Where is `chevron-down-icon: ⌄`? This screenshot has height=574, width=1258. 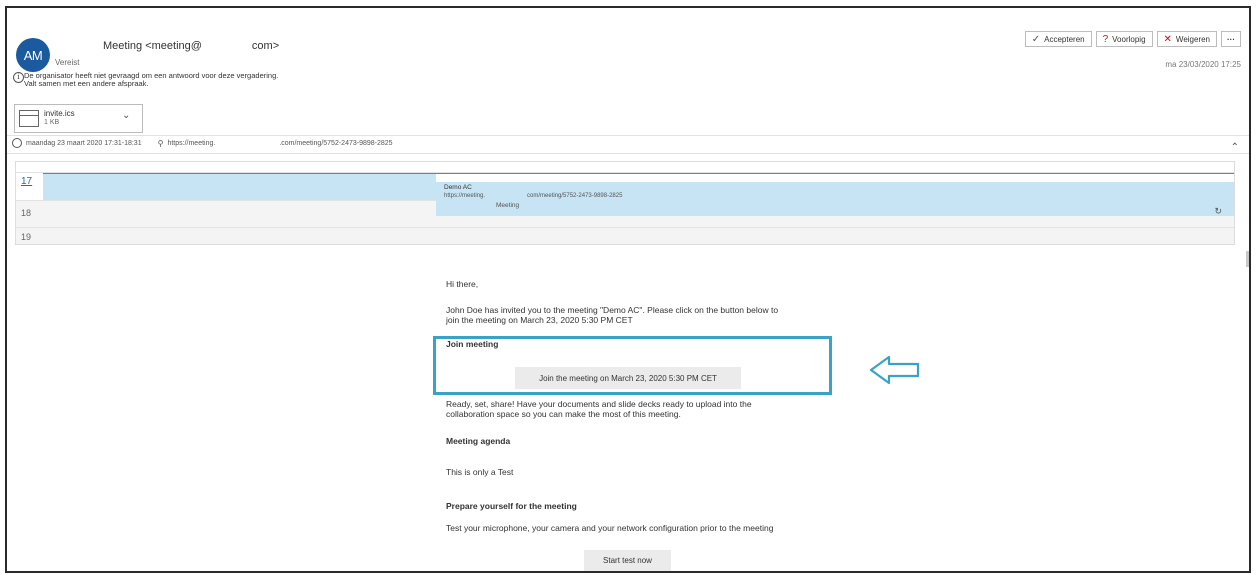 chevron-down-icon: ⌄ is located at coordinates (126, 115).